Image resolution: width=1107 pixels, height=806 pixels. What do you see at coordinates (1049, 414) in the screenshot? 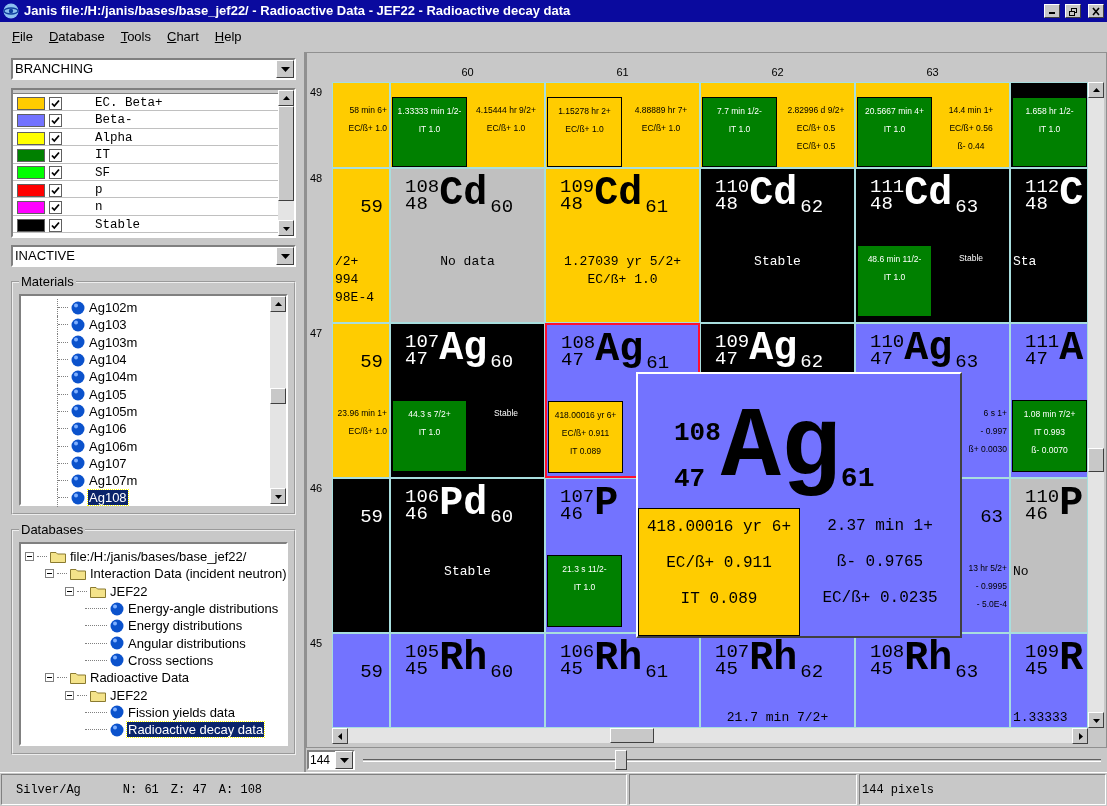
I see `decay-text: 1.08 min 7/2+` at bounding box center [1049, 414].